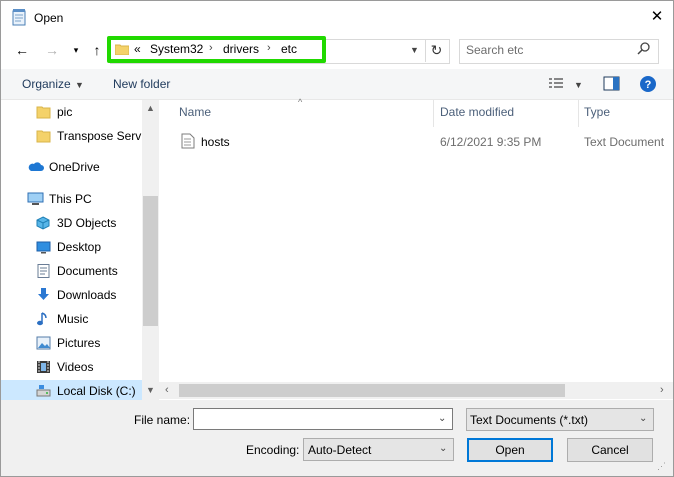  What do you see at coordinates (662, 390) in the screenshot?
I see `scroll-right-icon: ›` at bounding box center [662, 390].